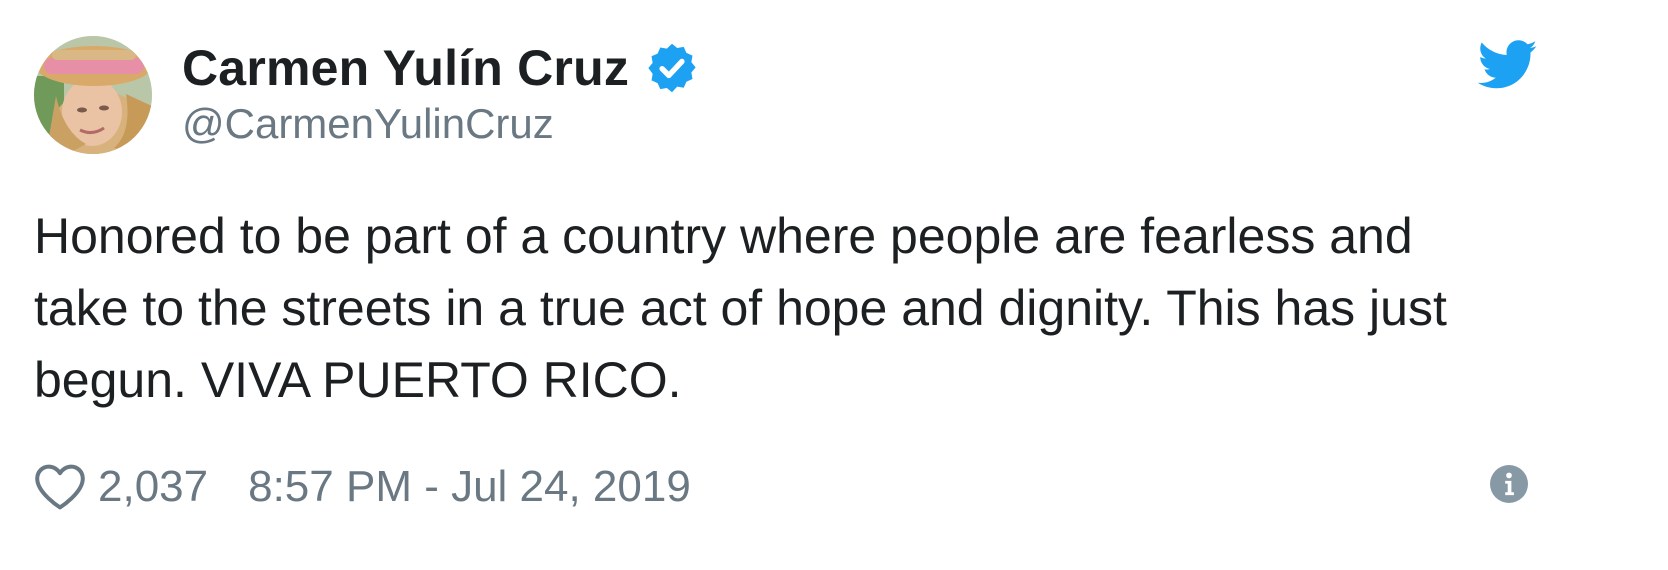 The image size is (1668, 570). What do you see at coordinates (1508, 65) in the screenshot?
I see `twitter-bird-icon` at bounding box center [1508, 65].